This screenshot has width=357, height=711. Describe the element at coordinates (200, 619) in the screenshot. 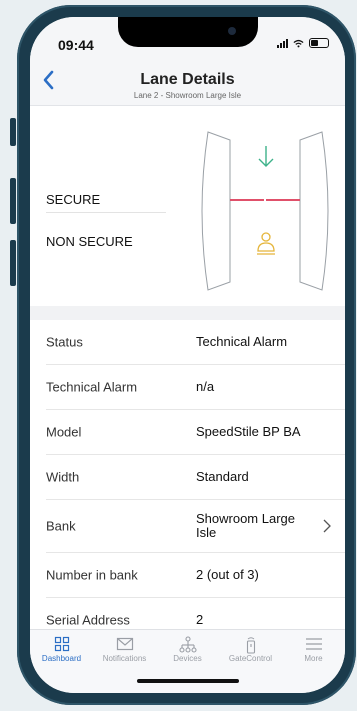

I see `detail-value: 2` at that location.